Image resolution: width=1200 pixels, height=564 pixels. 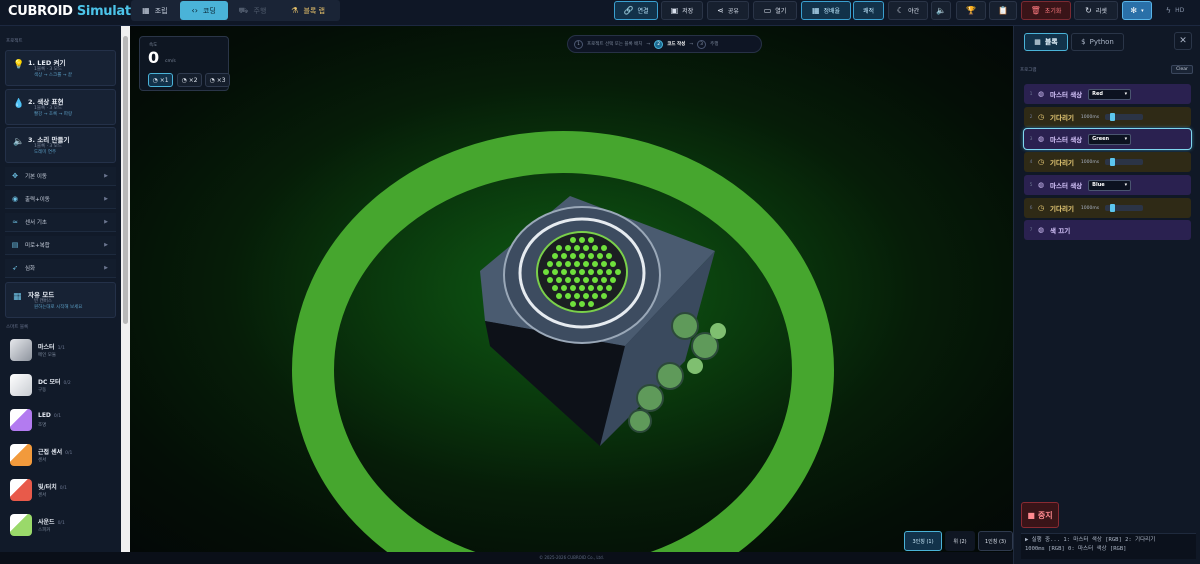 I want to click on speed-x1-button: ◔ ×1, so click(x=160, y=80).